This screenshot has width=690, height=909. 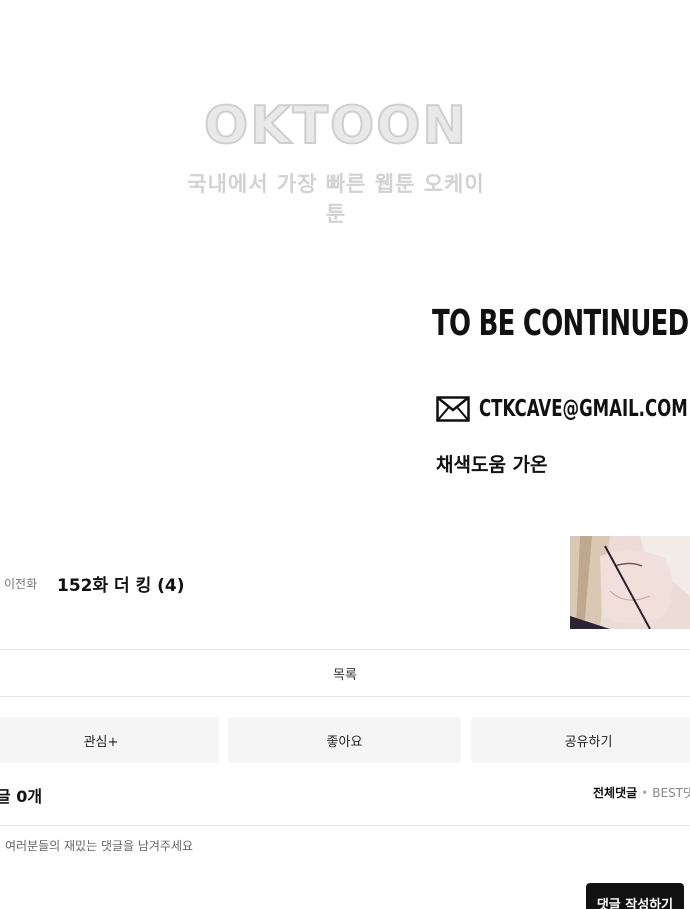 I want to click on email-row: CTKCAVE@GMAIL.COM, so click(x=563, y=409).